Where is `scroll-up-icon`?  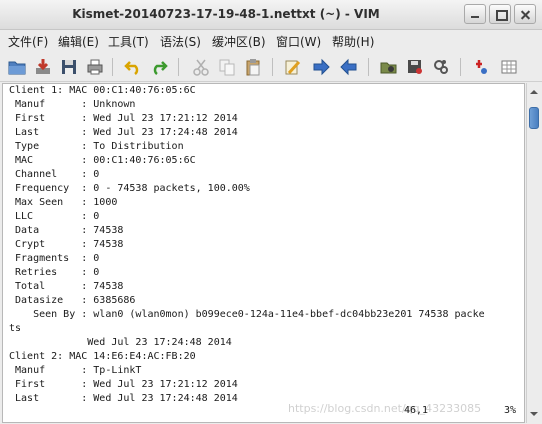
scroll-up-icon is located at coordinates (534, 92).